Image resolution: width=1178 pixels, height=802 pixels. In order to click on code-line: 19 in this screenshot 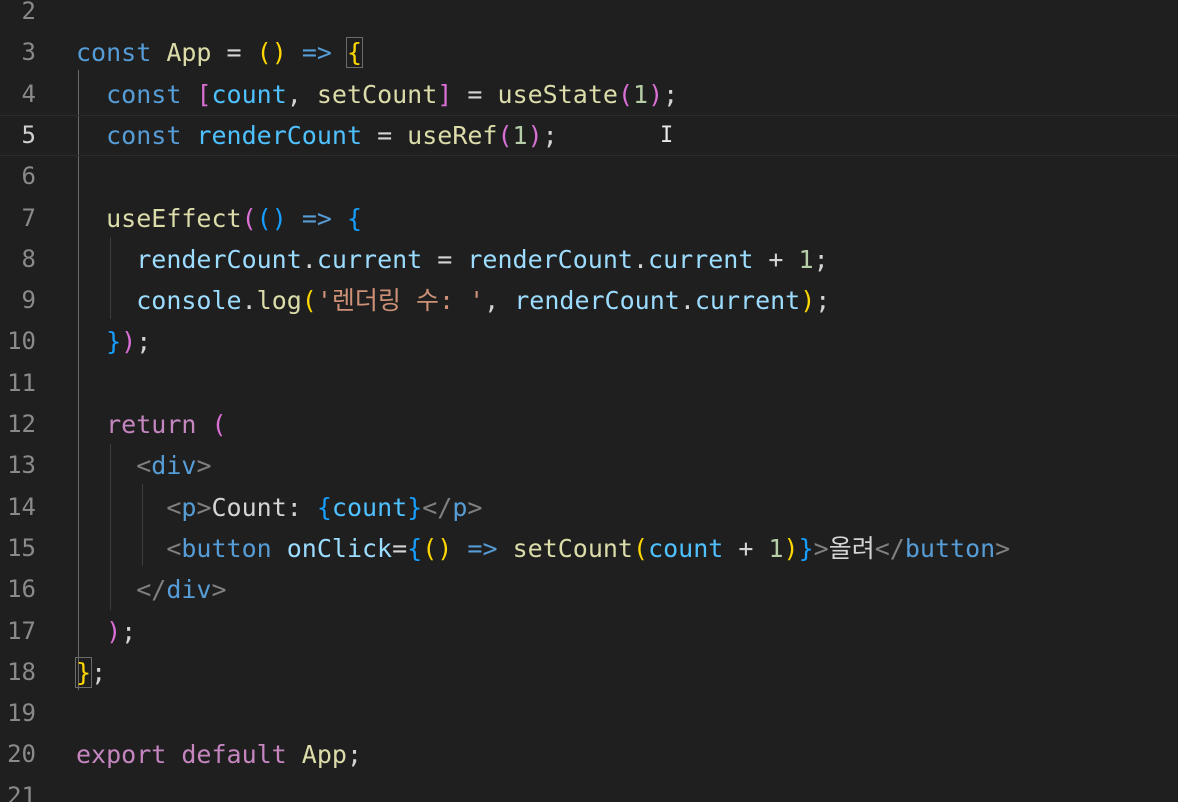, I will do `click(589, 713)`.